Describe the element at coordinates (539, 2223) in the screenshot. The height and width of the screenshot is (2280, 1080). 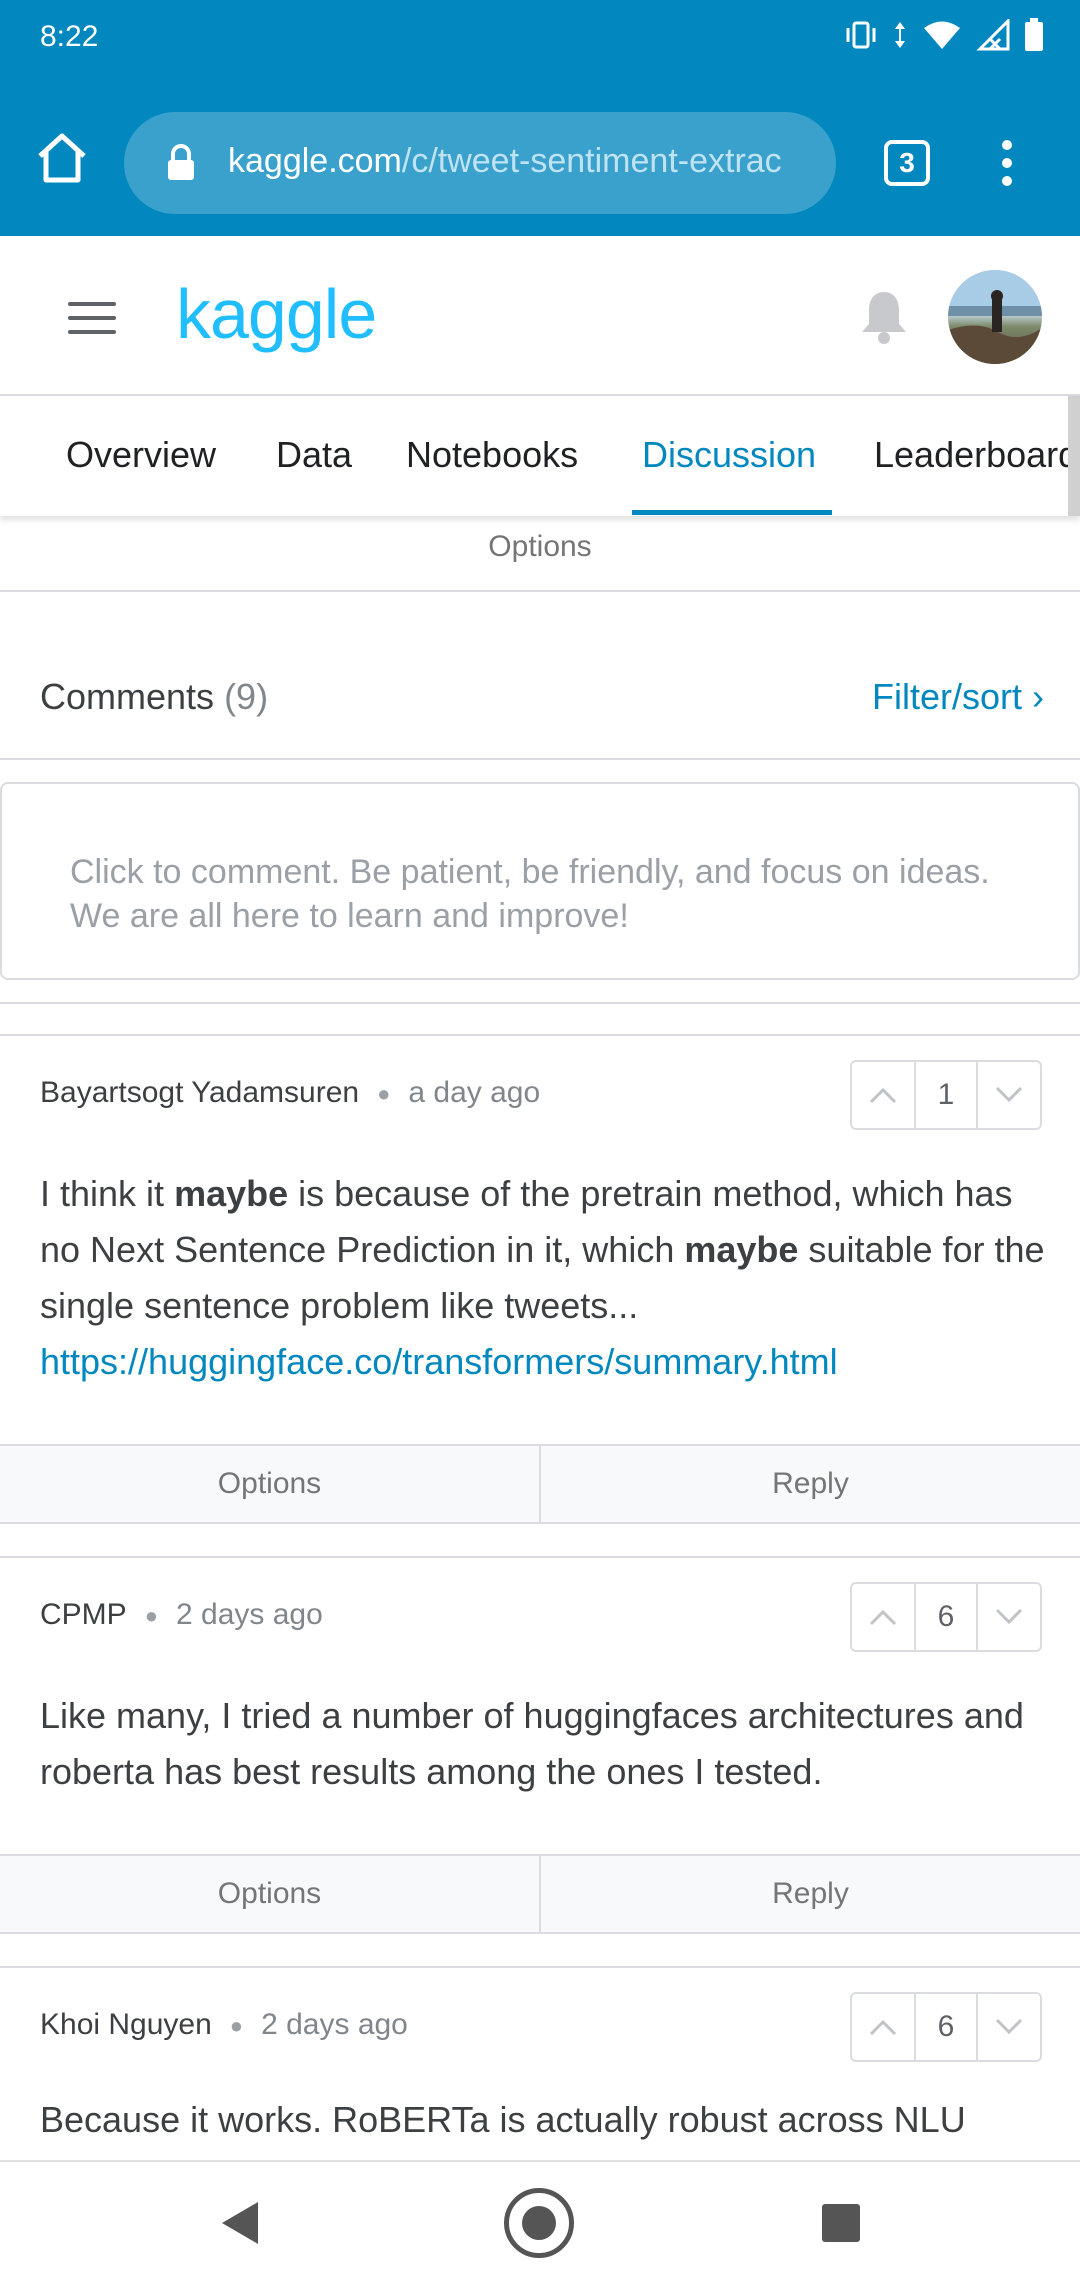
I see `home-circle-icon` at that location.